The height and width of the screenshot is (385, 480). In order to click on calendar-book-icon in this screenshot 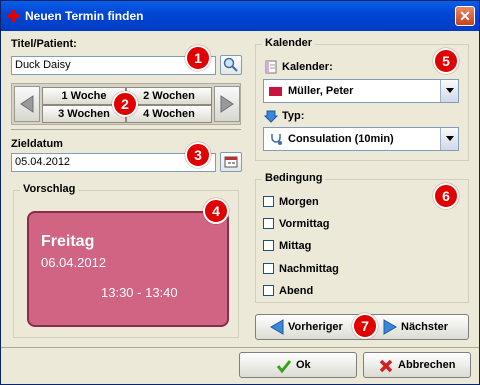, I will do `click(271, 67)`.